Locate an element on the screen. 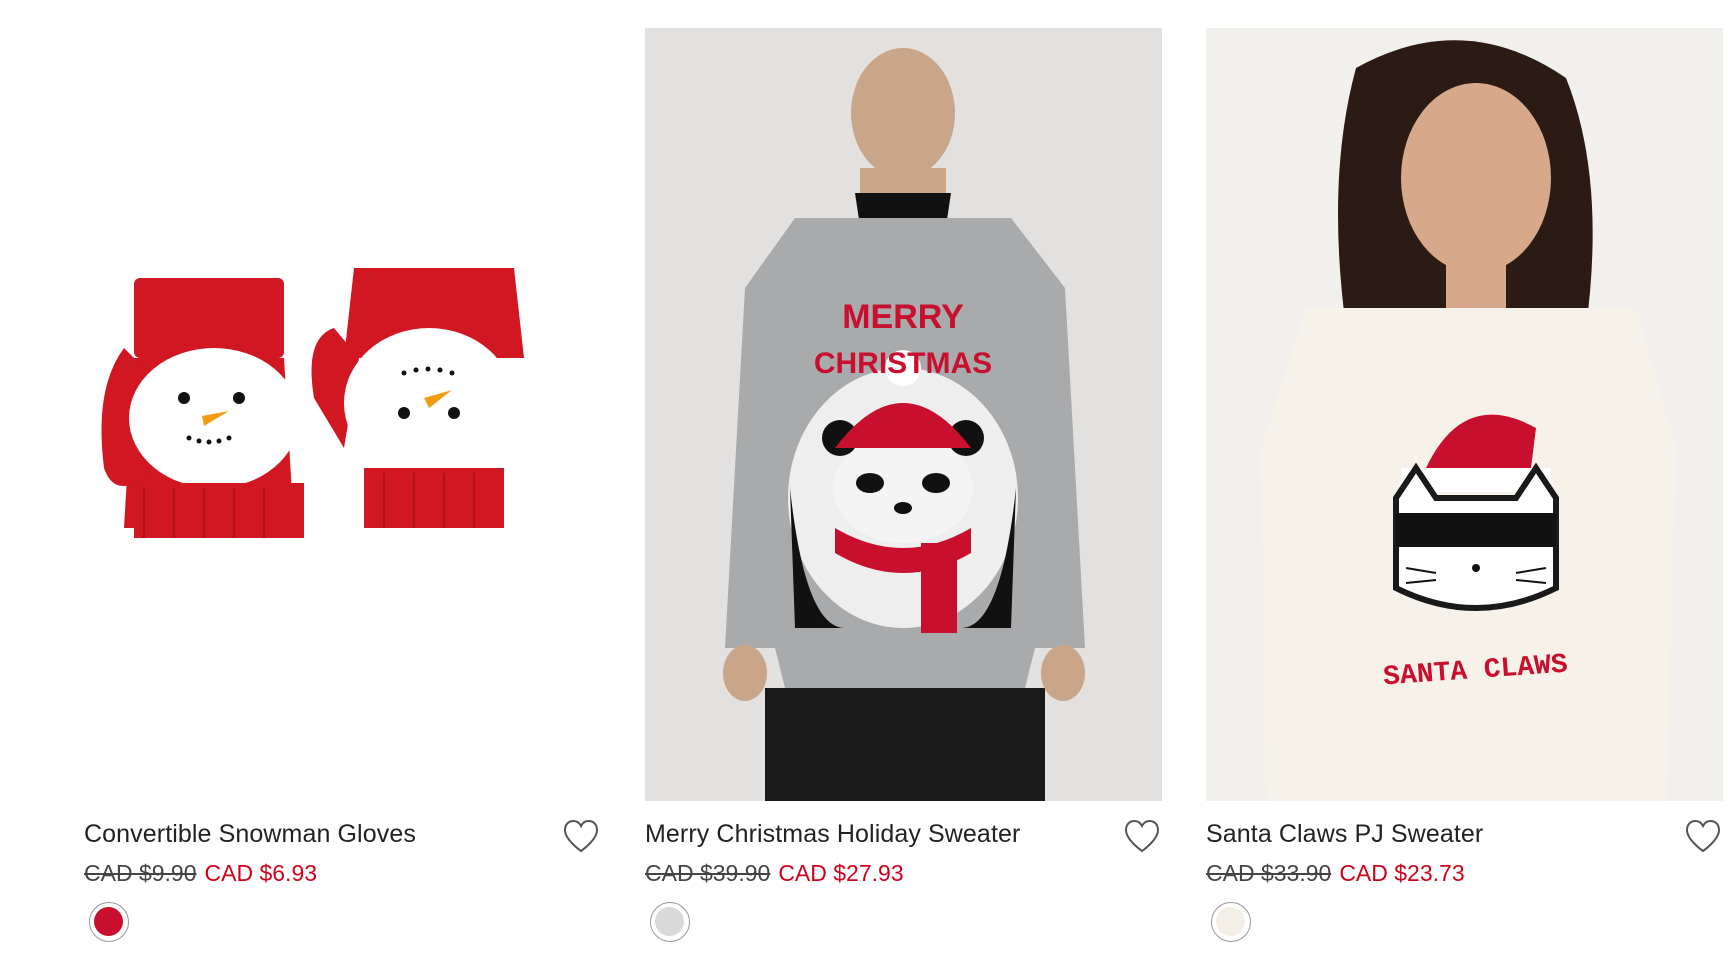 The width and height of the screenshot is (1728, 956). original-price: CAD $9.90 is located at coordinates (140, 873).